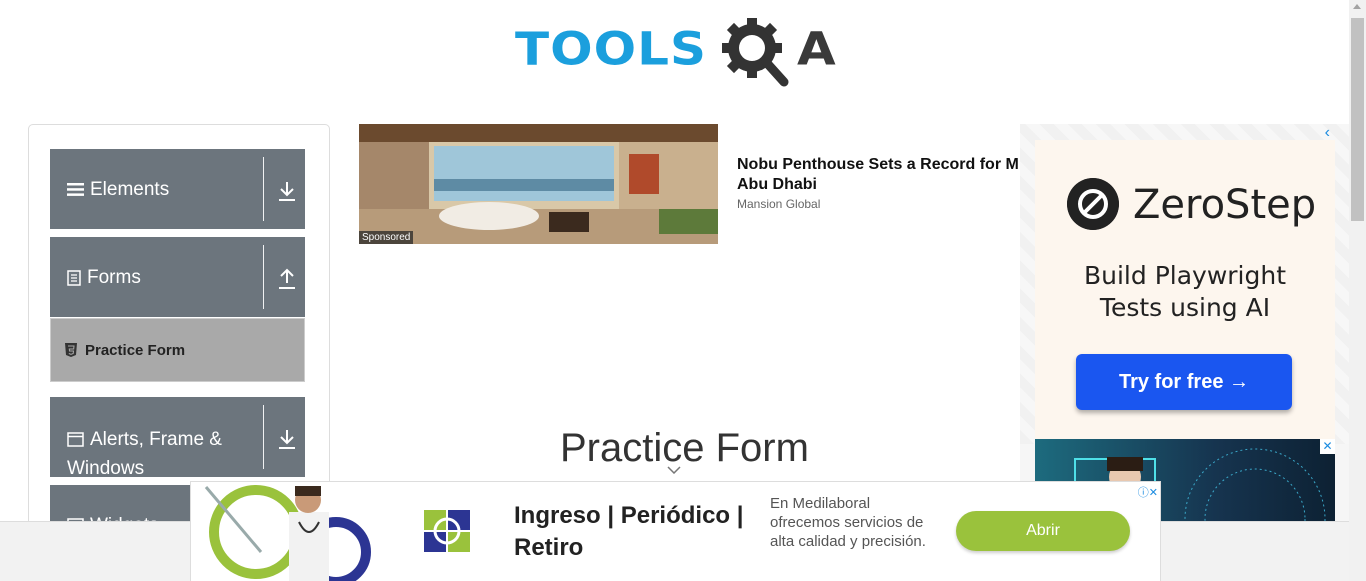  I want to click on page-title: Practice Form, so click(684, 448).